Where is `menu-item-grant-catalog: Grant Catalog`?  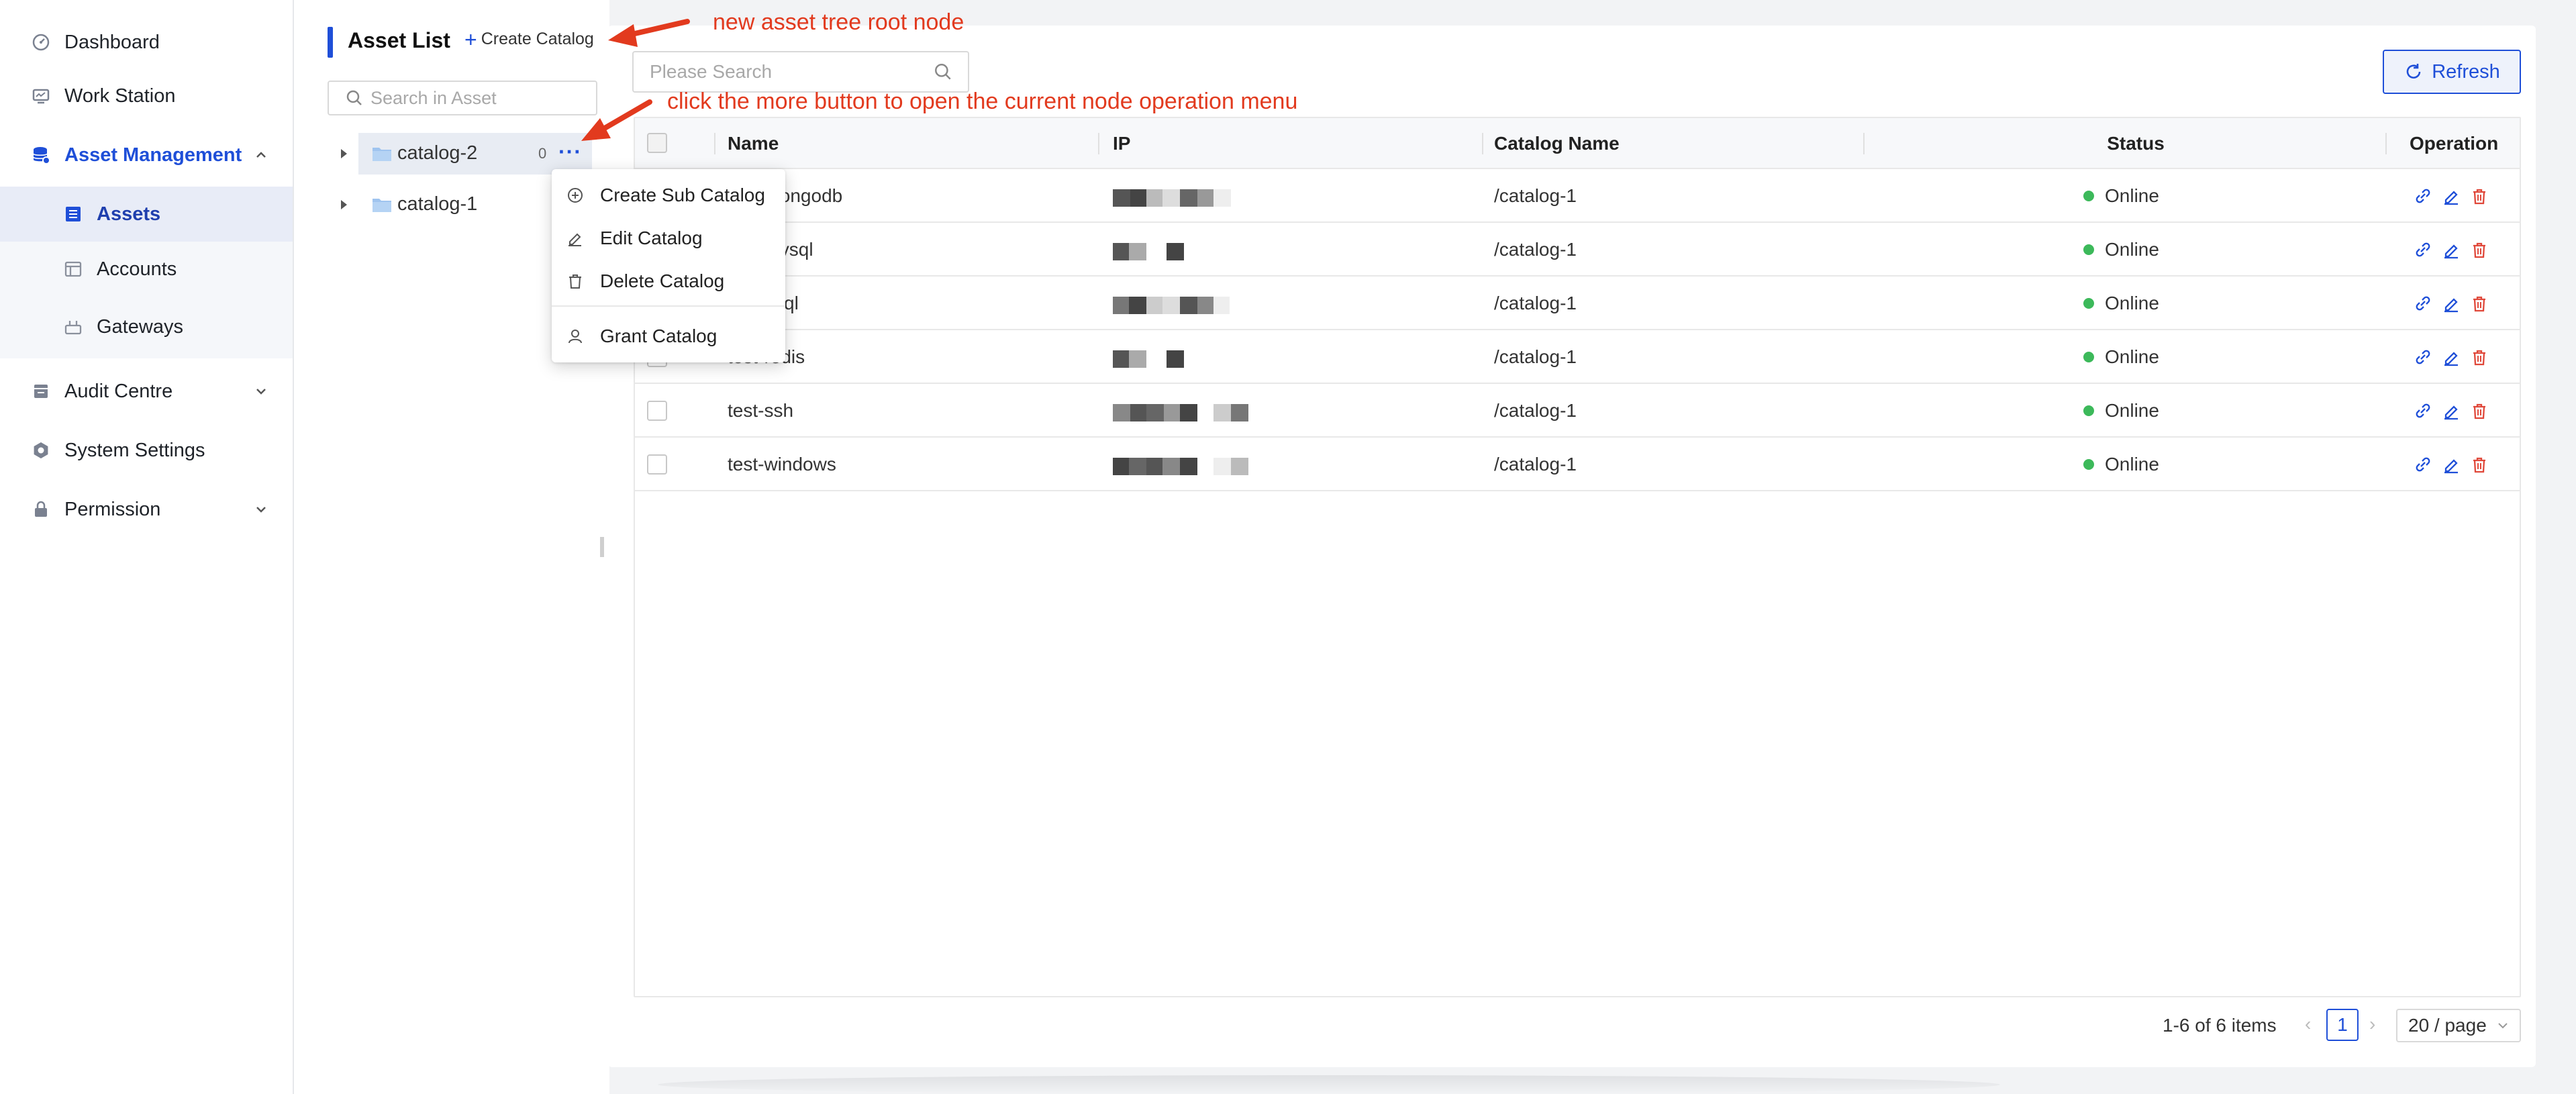
menu-item-grant-catalog: Grant Catalog is located at coordinates (668, 336).